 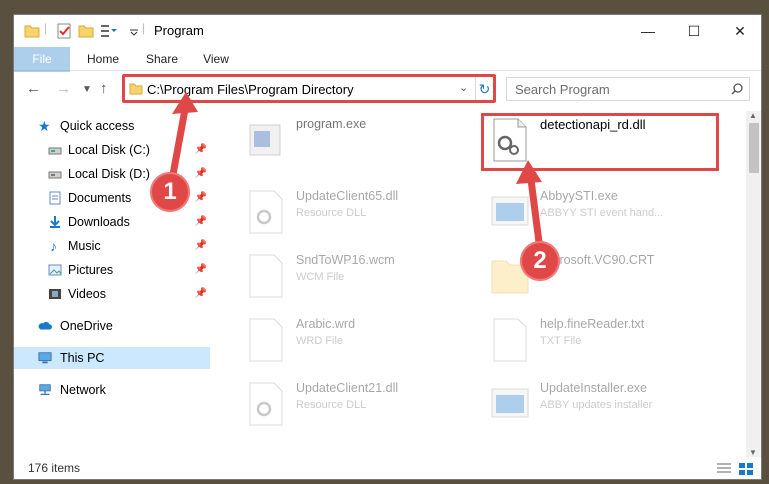 What do you see at coordinates (170, 192) in the screenshot?
I see `step-badge-1: 1` at bounding box center [170, 192].